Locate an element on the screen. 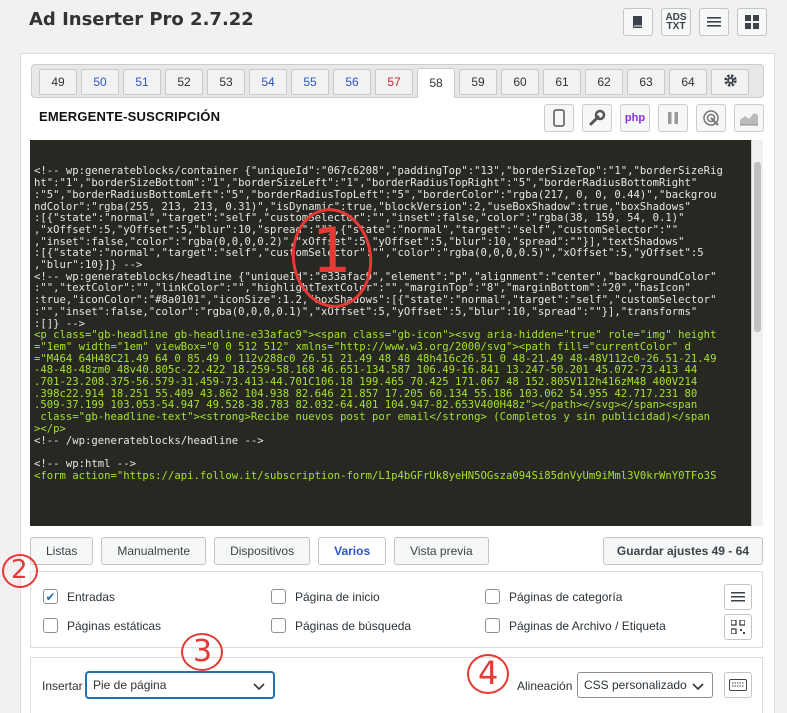 The image size is (787, 713). block-toolbar: php is located at coordinates (654, 118).